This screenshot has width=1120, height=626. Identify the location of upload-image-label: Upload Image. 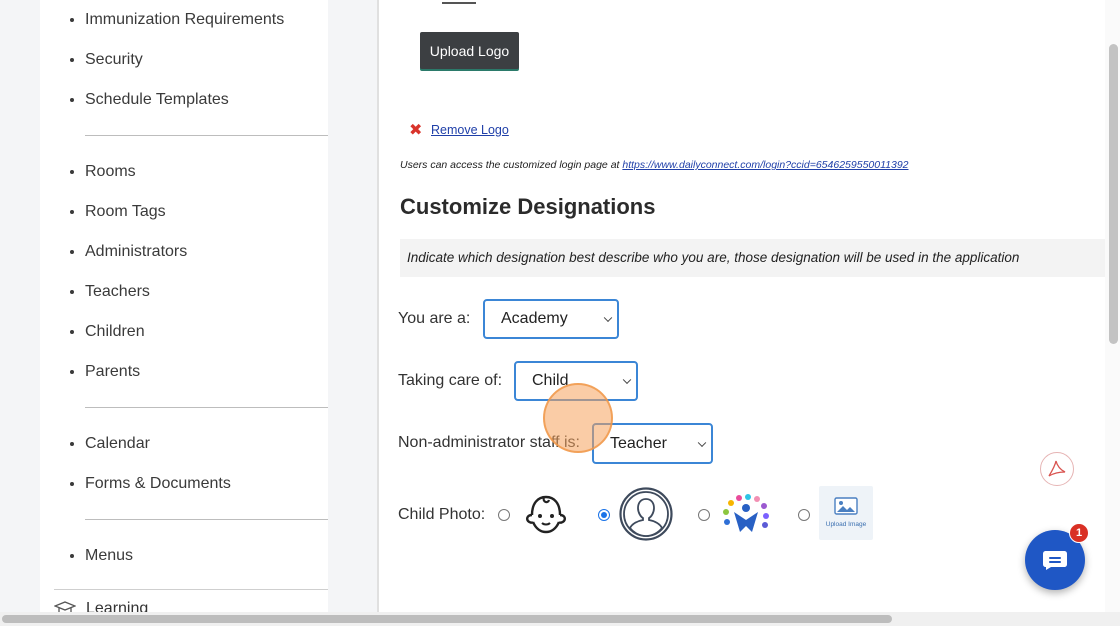
(846, 524).